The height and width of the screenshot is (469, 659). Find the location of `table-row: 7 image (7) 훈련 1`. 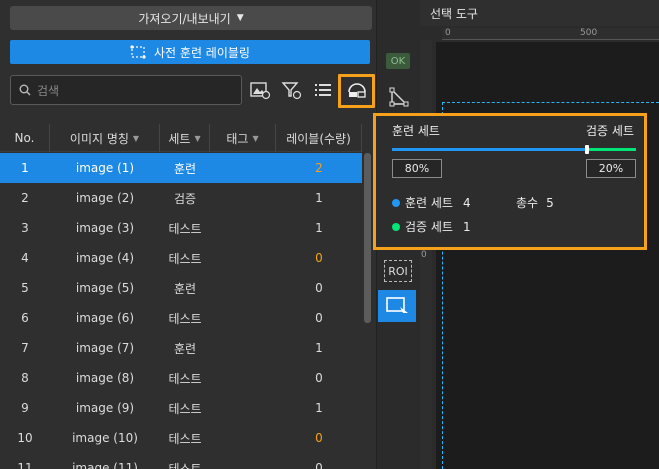

table-row: 7 image (7) 훈련 1 is located at coordinates (181, 348).